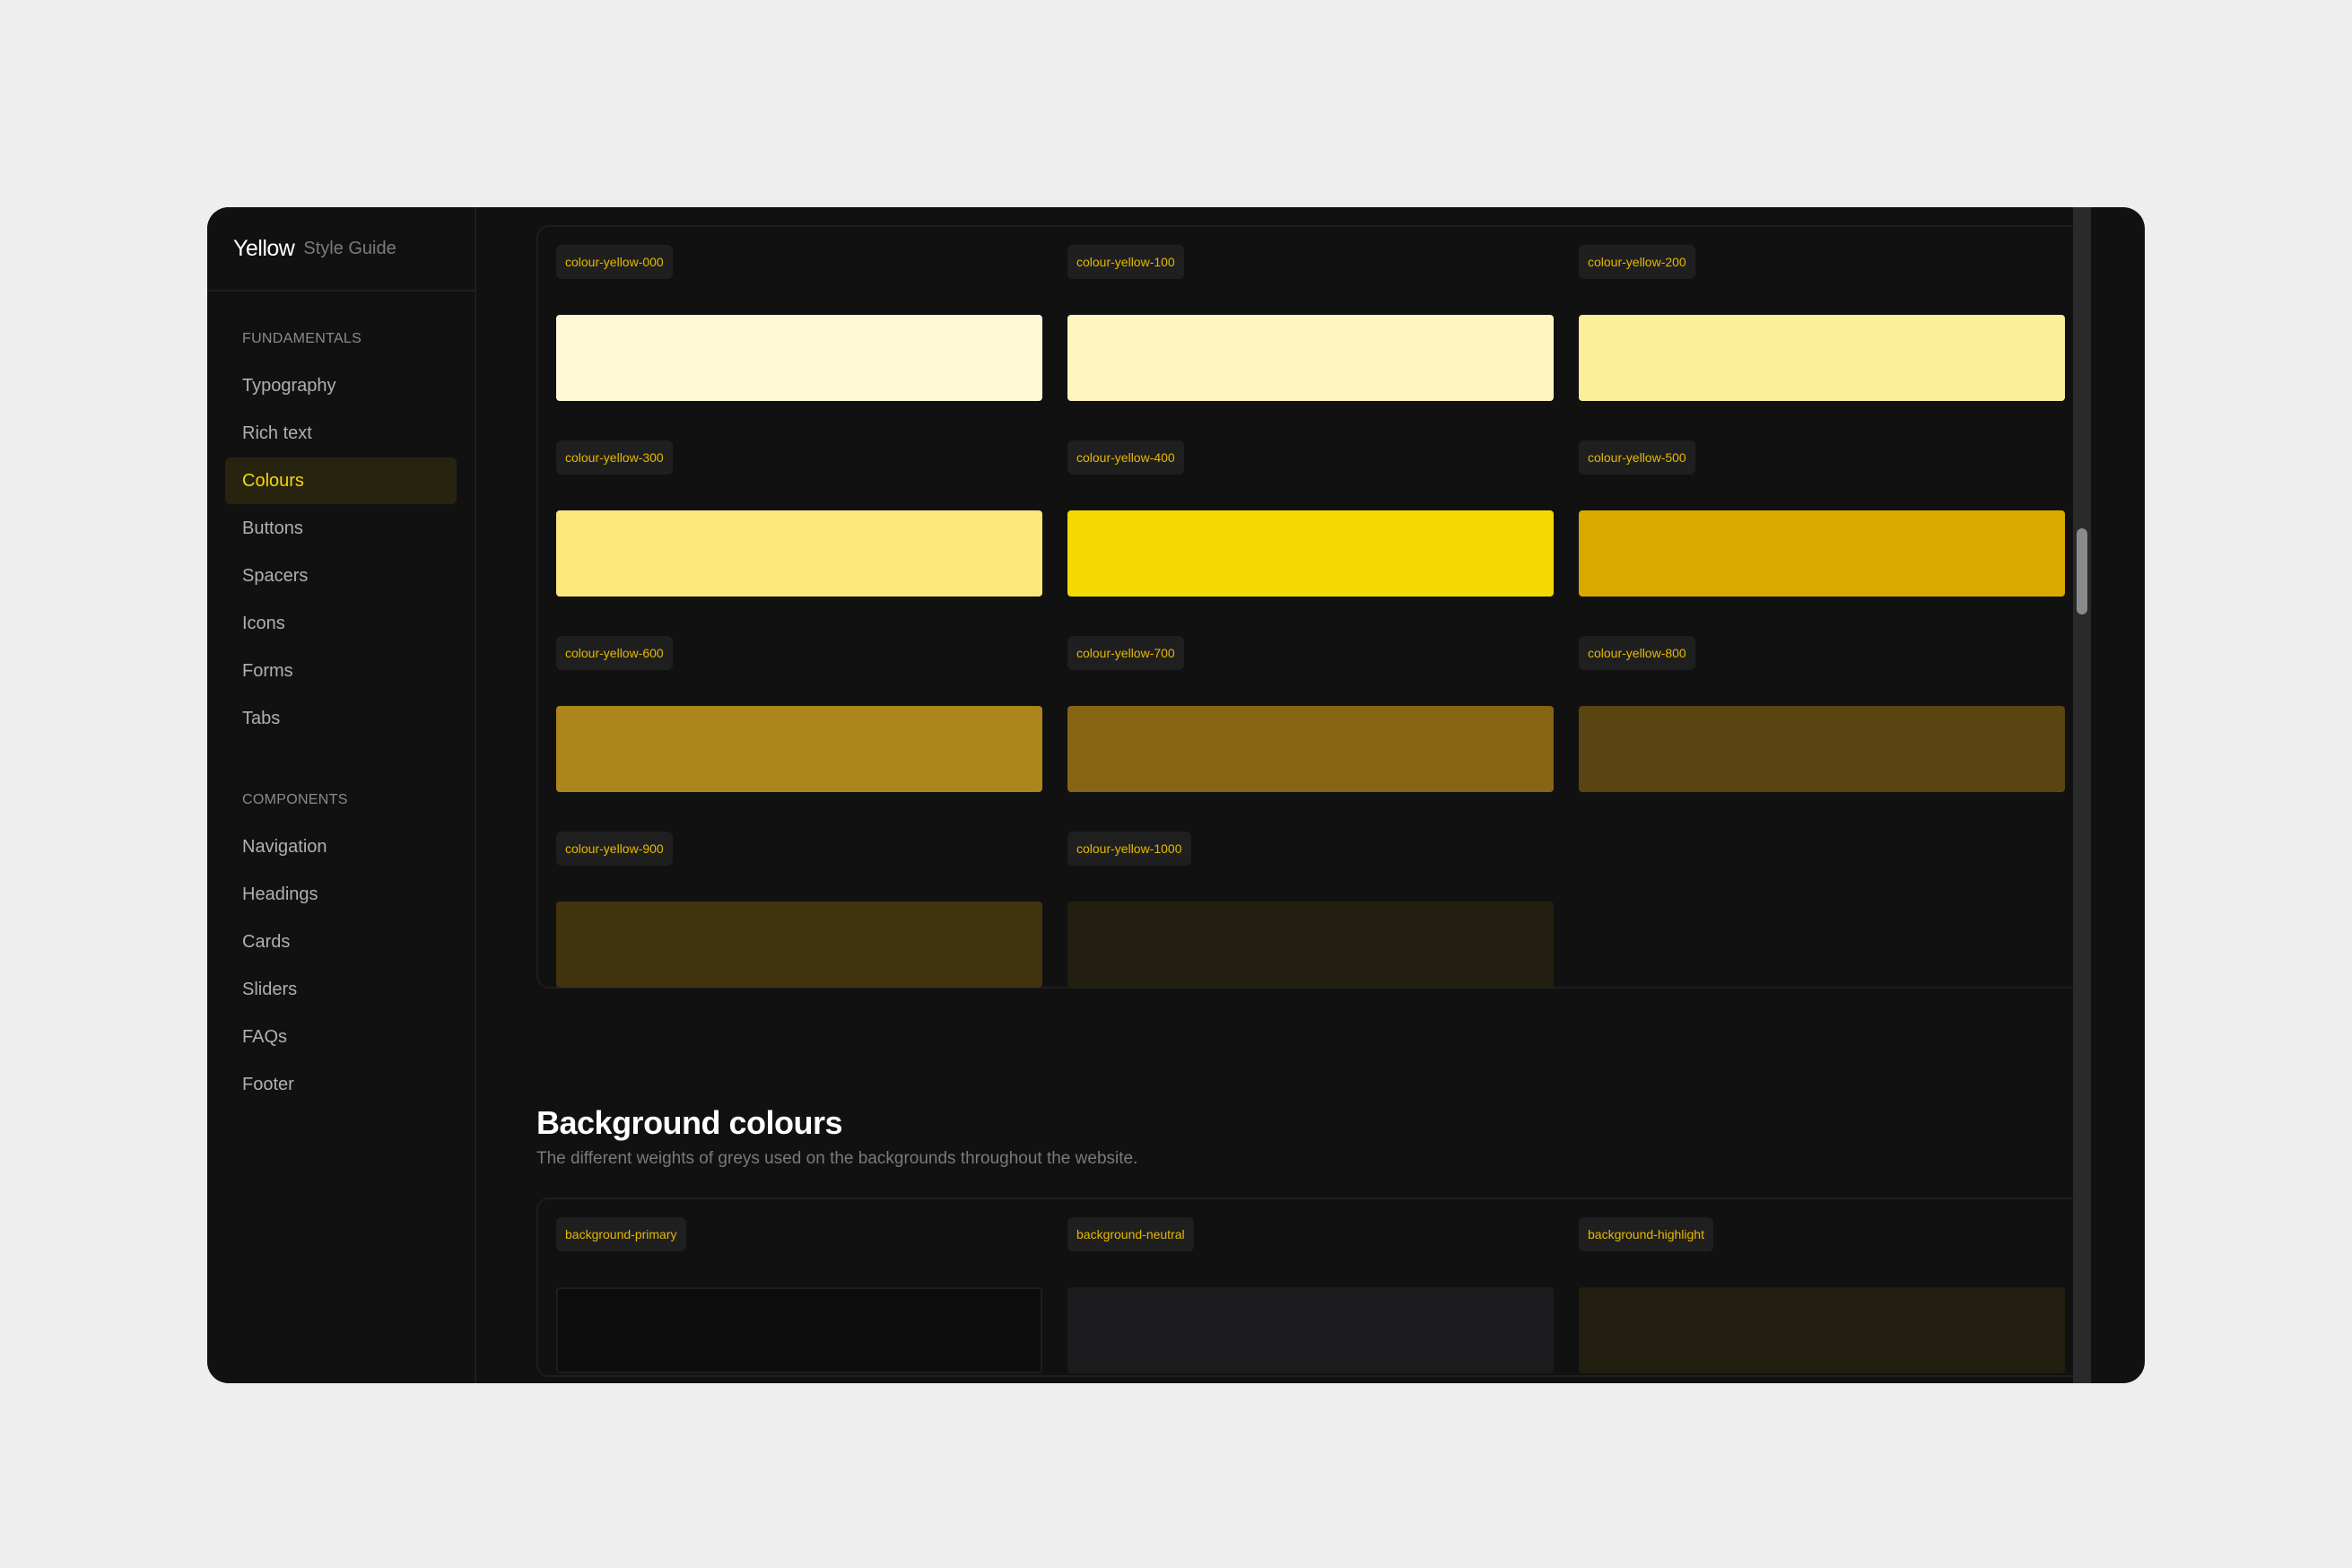  I want to click on brand: Yellow Style Guide, so click(341, 249).